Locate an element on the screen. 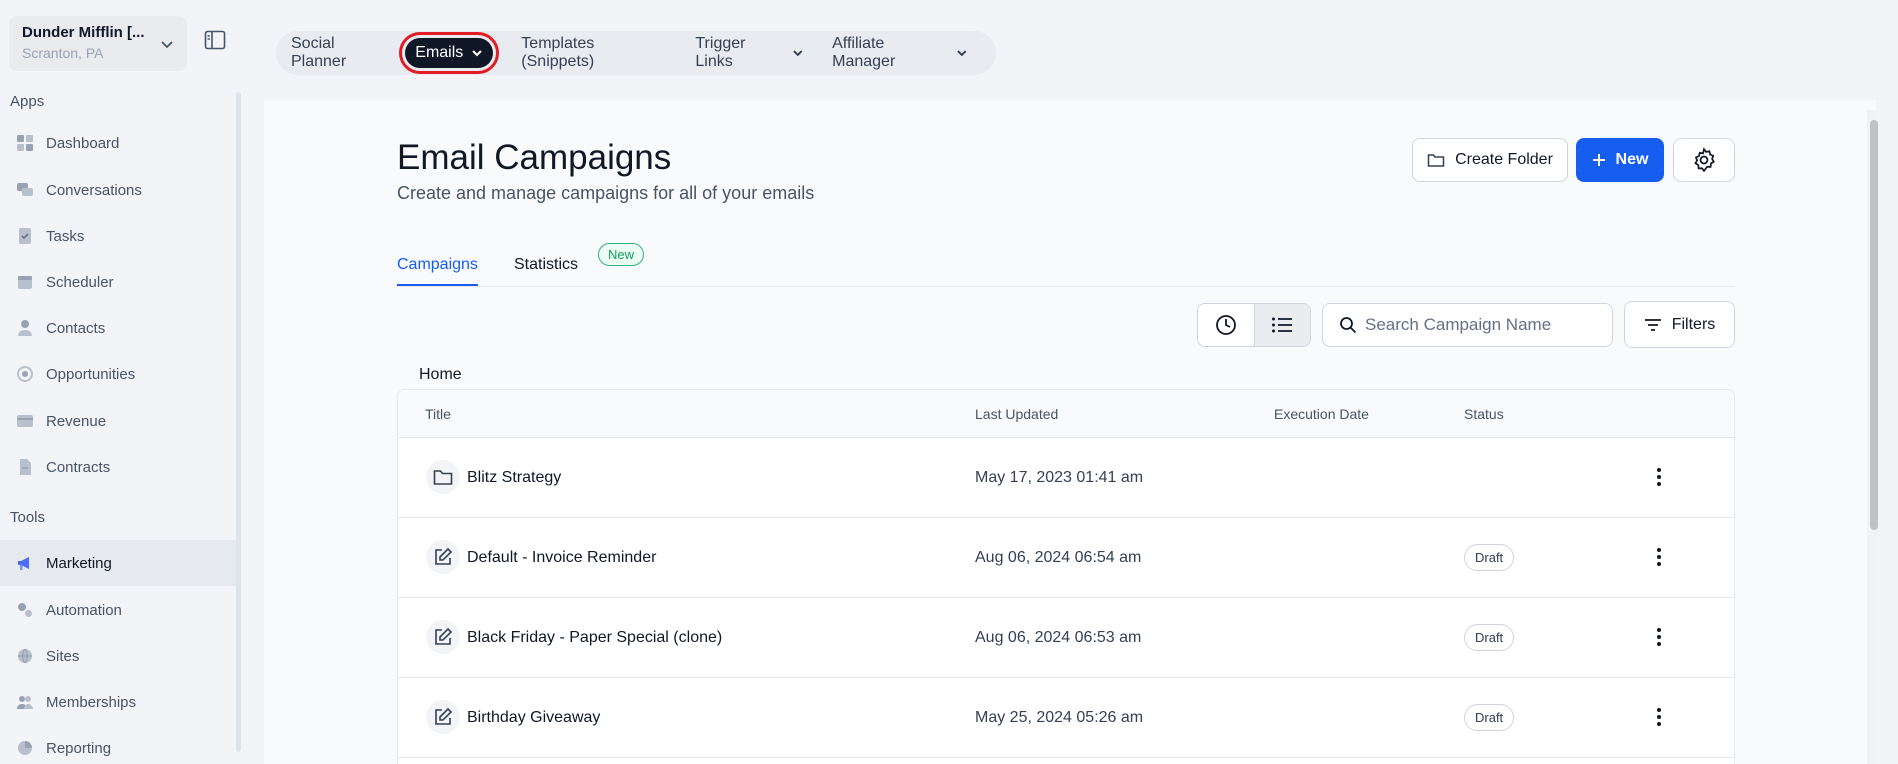 This screenshot has height=764, width=1898. search-input is located at coordinates (1485, 325).